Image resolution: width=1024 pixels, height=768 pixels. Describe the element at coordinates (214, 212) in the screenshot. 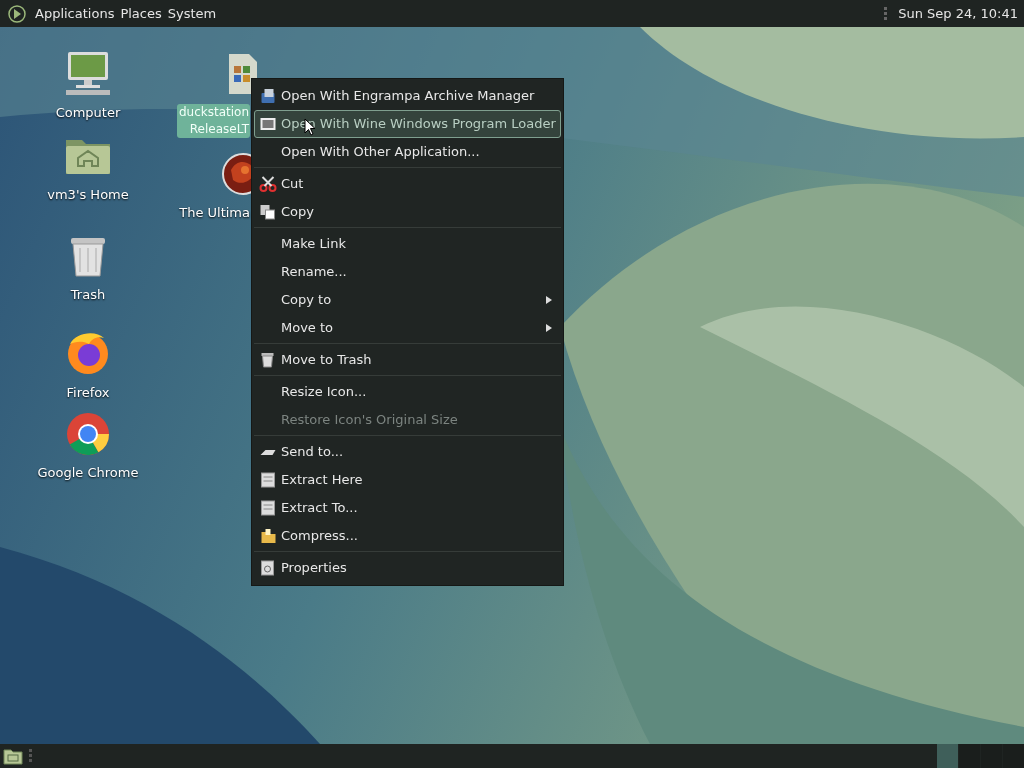

I see `icon-label: The Ultima` at that location.